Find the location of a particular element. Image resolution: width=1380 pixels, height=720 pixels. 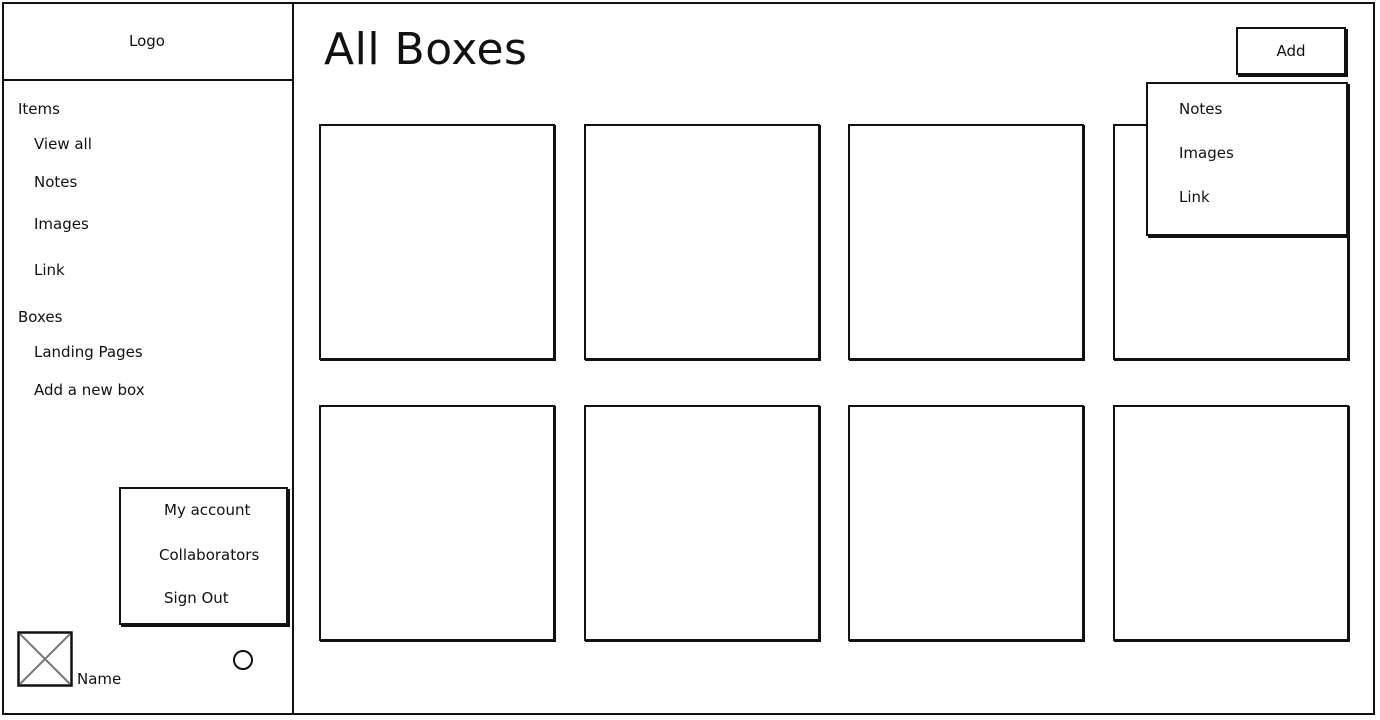

avatar is located at coordinates (45, 659).